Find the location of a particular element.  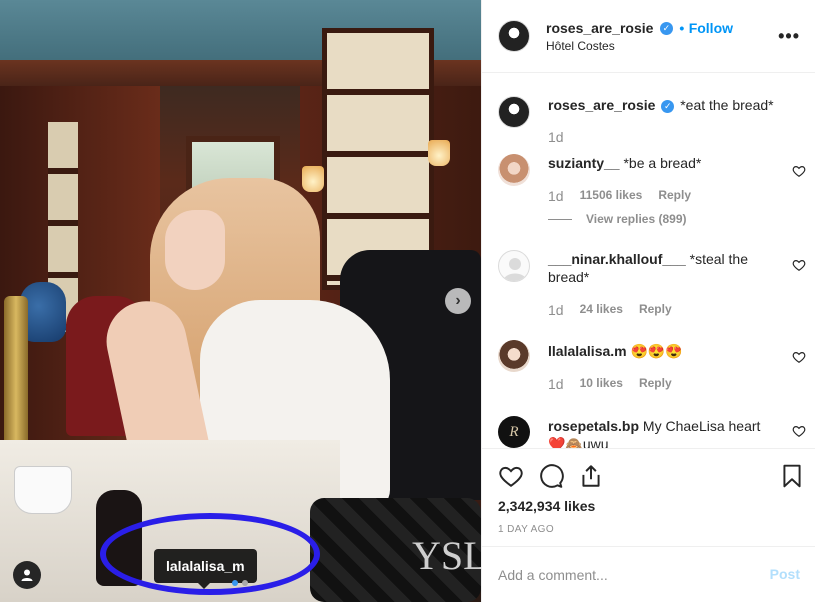

caption-time: 1d is located at coordinates (556, 137).